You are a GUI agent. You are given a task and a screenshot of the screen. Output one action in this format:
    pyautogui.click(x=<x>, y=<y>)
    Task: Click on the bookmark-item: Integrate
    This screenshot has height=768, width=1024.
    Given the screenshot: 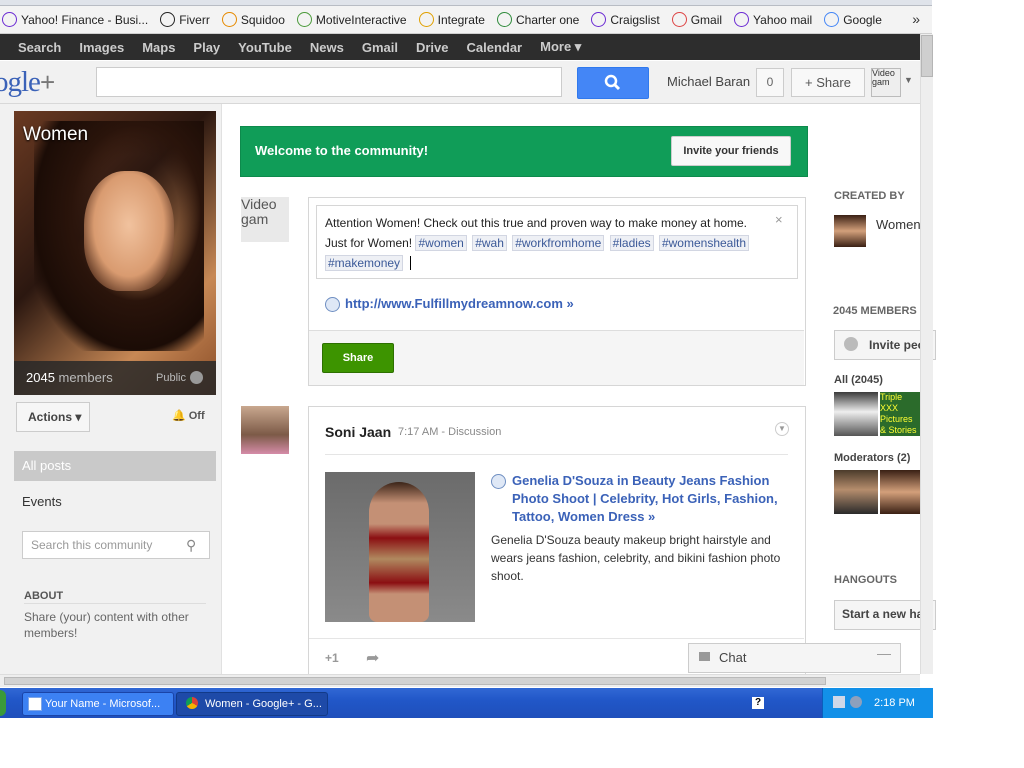 What is the action you would take?
    pyautogui.click(x=451, y=19)
    